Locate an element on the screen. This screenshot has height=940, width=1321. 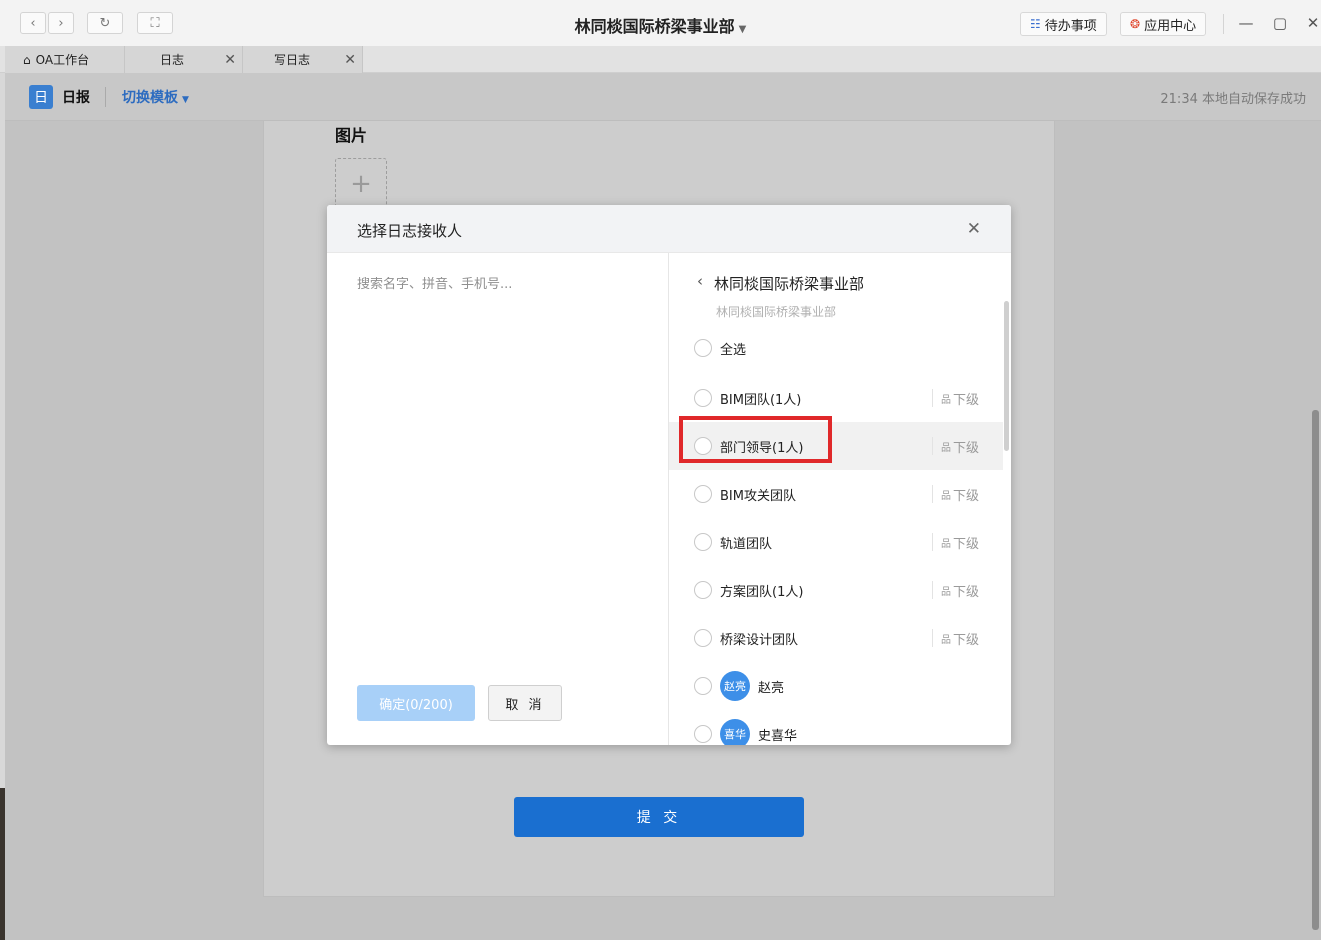
selected-panel: 确定(0/200) 取 消 is located at coordinates (498, 499).